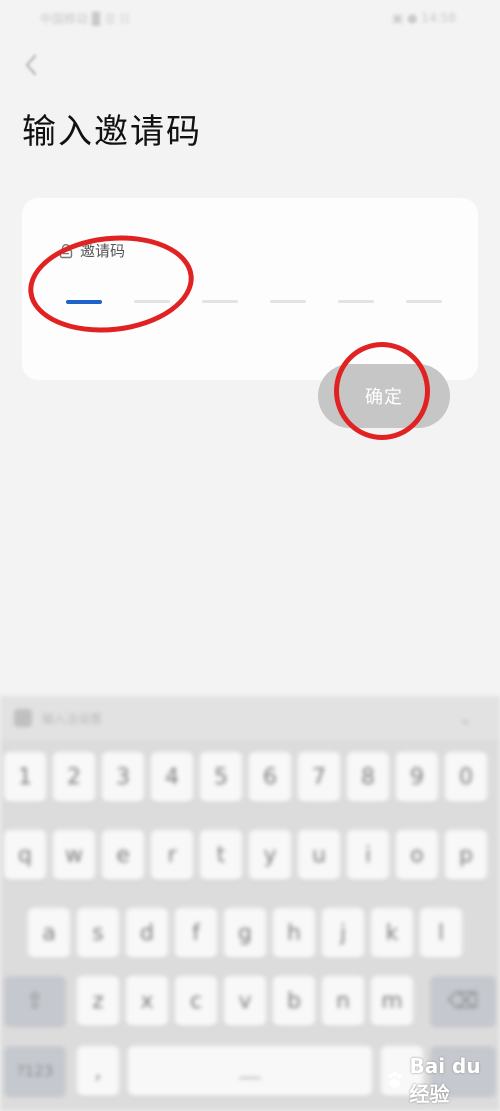 This screenshot has width=500, height=1111. Describe the element at coordinates (196, 1001) in the screenshot. I see `key-c: c` at that location.